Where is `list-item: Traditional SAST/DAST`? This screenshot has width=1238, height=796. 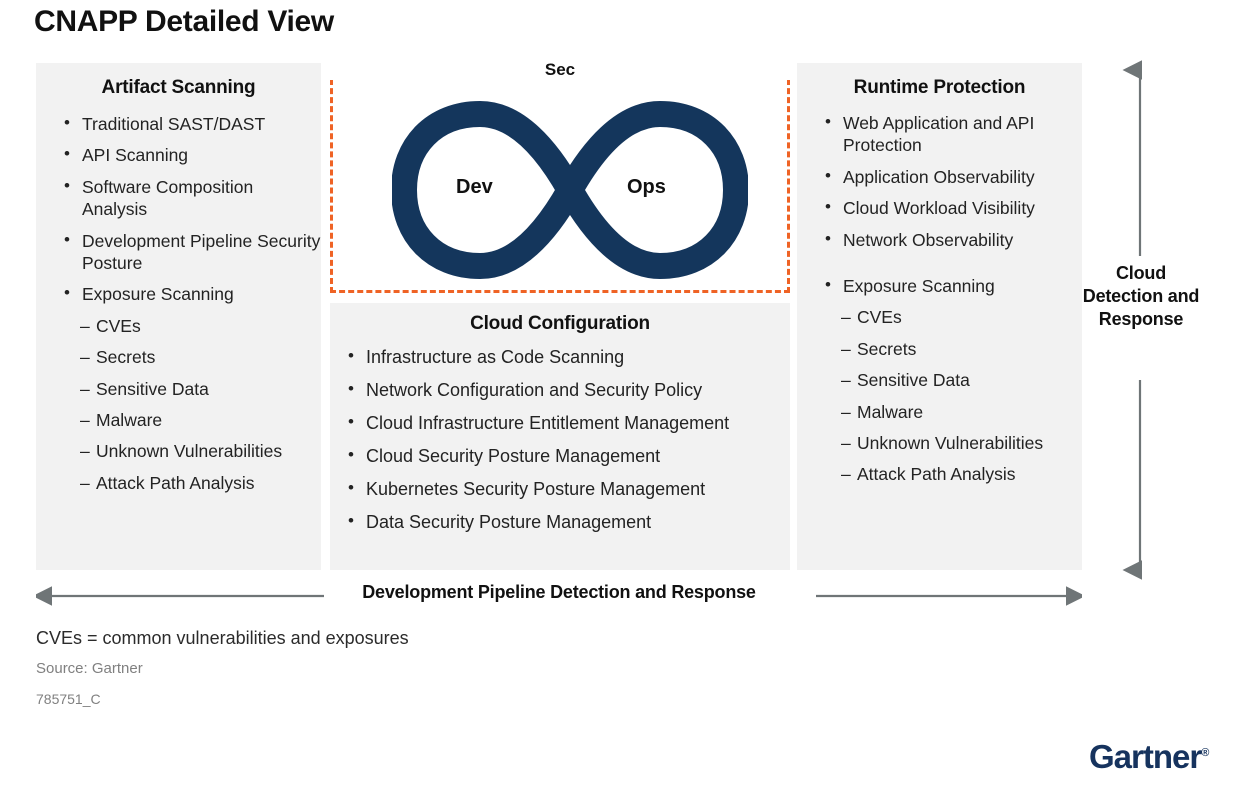 list-item: Traditional SAST/DAST is located at coordinates (192, 123).